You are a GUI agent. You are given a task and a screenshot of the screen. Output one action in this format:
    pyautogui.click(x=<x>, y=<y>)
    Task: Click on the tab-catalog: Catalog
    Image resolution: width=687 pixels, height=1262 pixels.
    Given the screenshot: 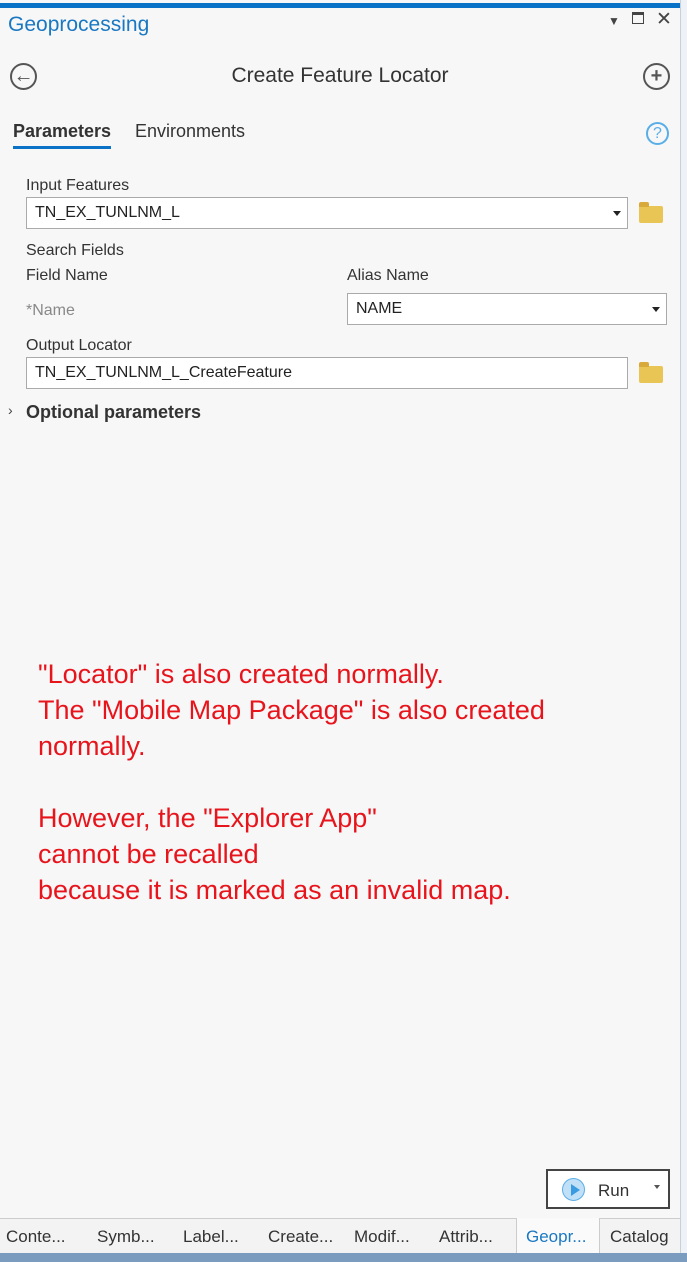 What is the action you would take?
    pyautogui.click(x=639, y=1237)
    